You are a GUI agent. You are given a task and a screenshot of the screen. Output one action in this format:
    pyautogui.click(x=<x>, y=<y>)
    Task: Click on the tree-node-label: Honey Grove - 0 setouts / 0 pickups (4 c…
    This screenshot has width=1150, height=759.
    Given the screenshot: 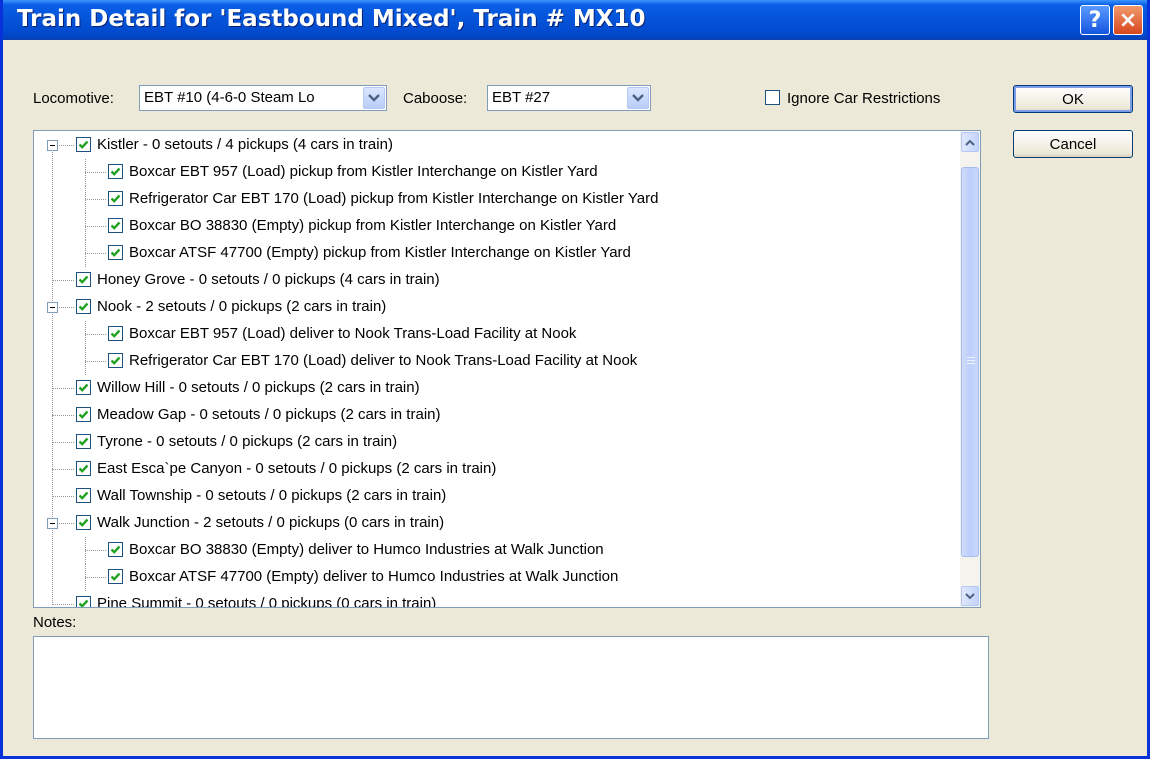 What is the action you would take?
    pyautogui.click(x=268, y=279)
    